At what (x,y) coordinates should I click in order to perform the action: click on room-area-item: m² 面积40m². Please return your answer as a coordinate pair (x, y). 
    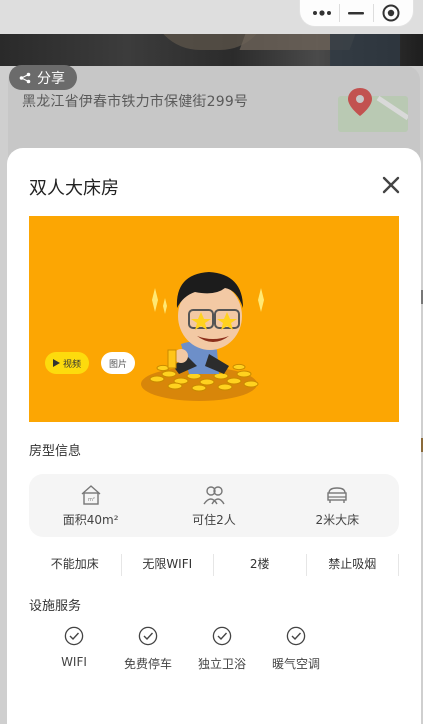
    Looking at the image, I should click on (90, 505).